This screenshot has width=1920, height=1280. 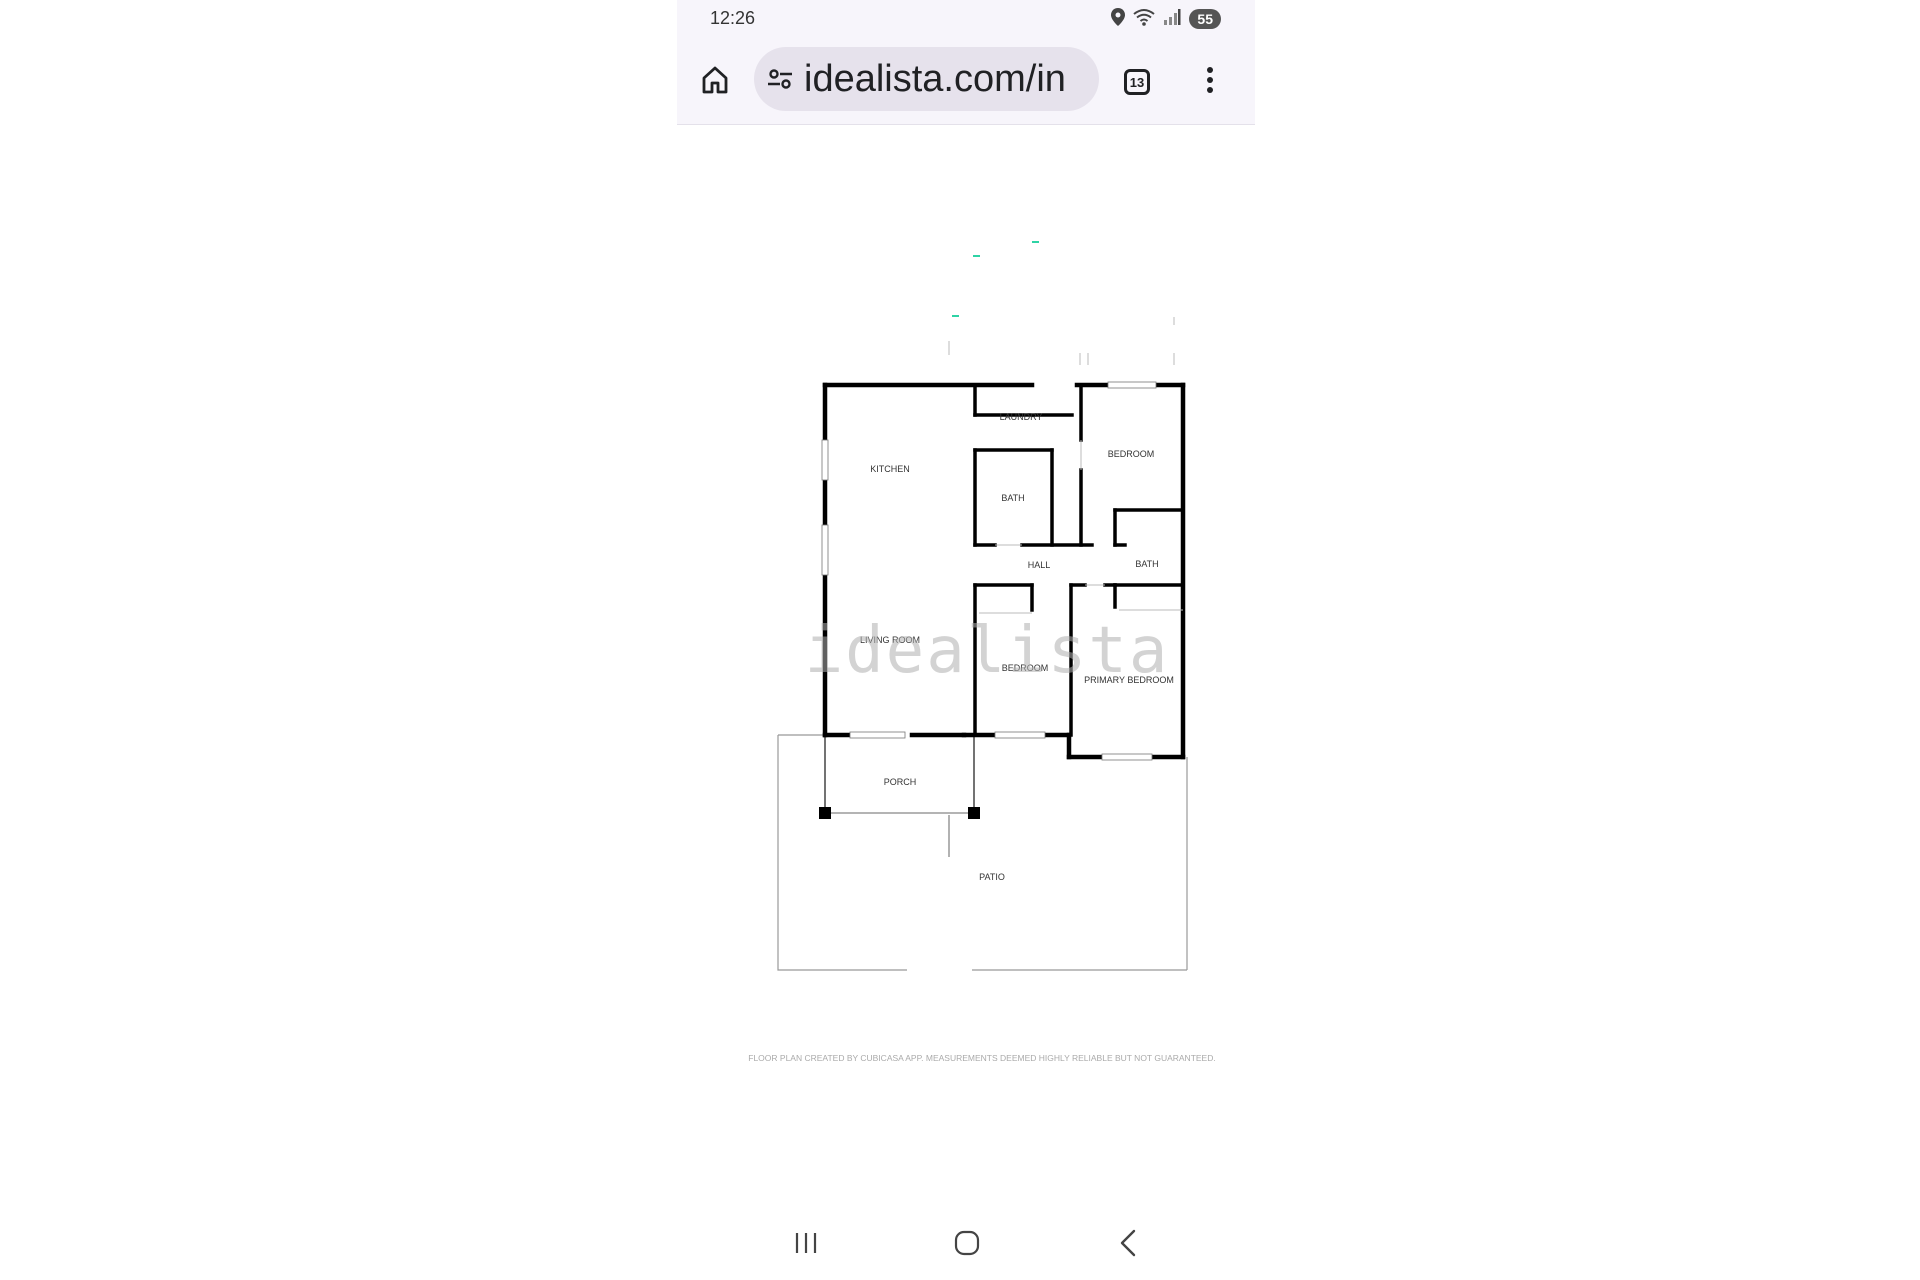 What do you see at coordinates (780, 79) in the screenshot?
I see `tune-icon` at bounding box center [780, 79].